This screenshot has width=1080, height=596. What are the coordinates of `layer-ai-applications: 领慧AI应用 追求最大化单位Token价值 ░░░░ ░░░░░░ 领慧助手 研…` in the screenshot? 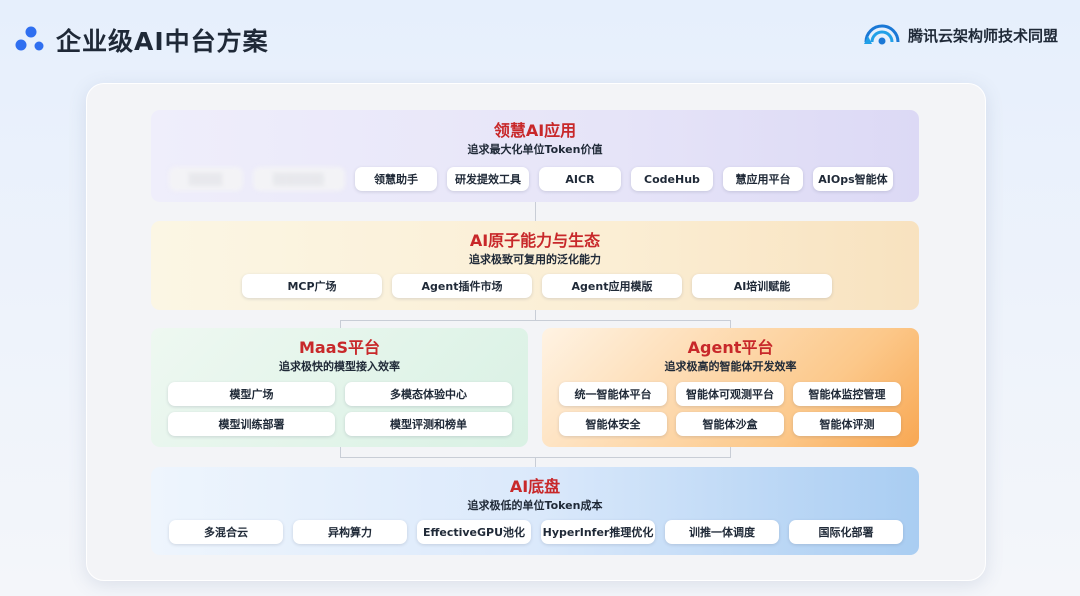 It's located at (535, 156).